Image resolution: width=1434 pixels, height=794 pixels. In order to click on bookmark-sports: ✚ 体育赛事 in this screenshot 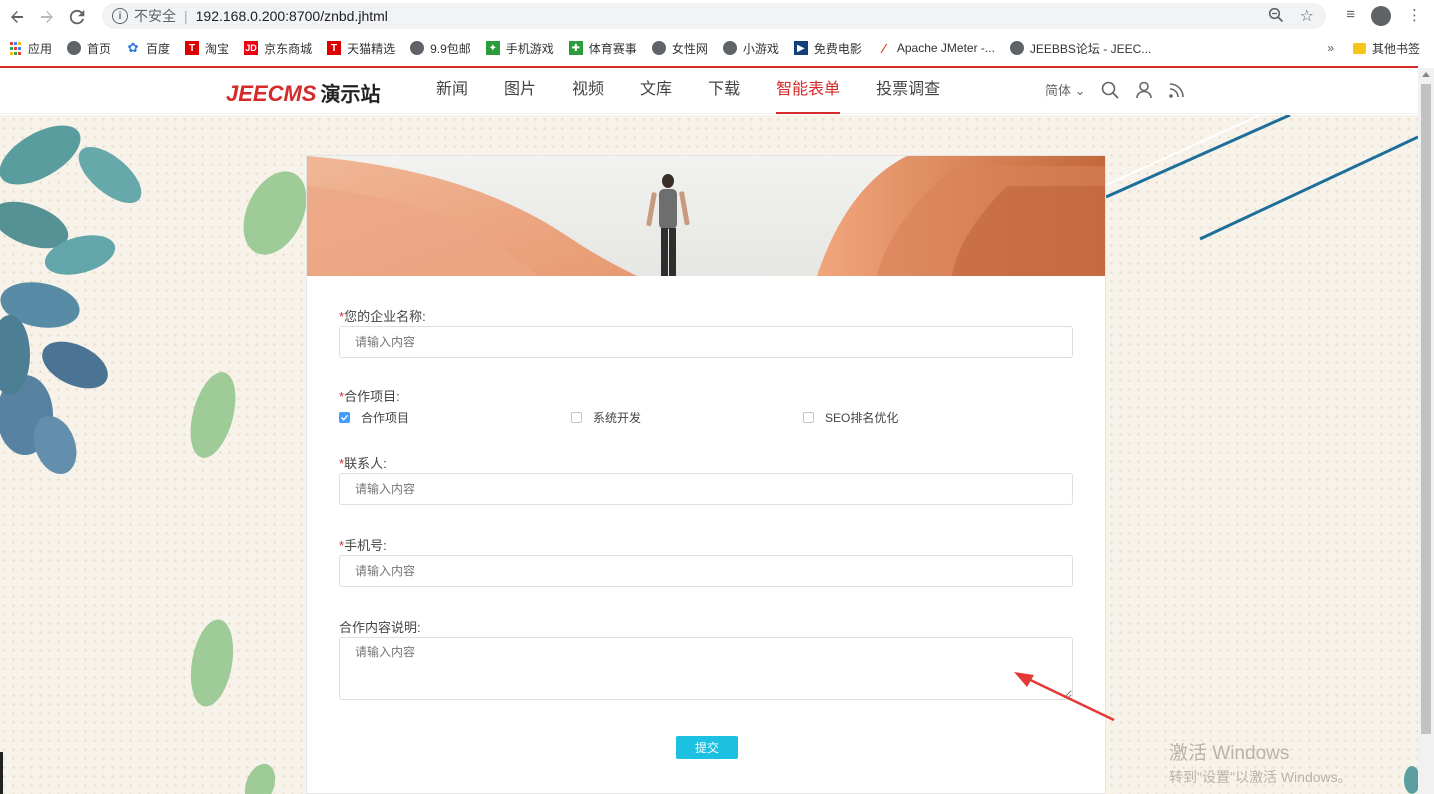, I will do `click(602, 48)`.